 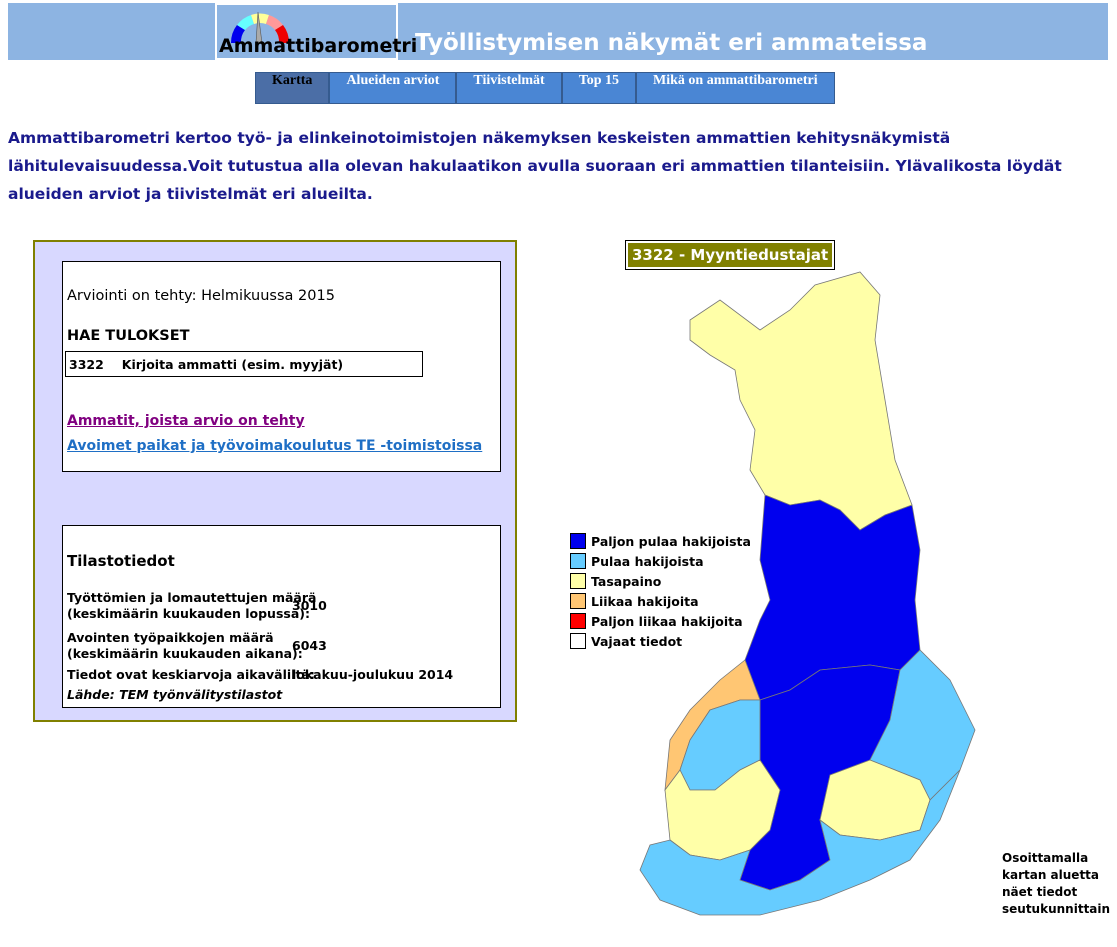 What do you see at coordinates (801, 401) in the screenshot?
I see `region-lappi` at bounding box center [801, 401].